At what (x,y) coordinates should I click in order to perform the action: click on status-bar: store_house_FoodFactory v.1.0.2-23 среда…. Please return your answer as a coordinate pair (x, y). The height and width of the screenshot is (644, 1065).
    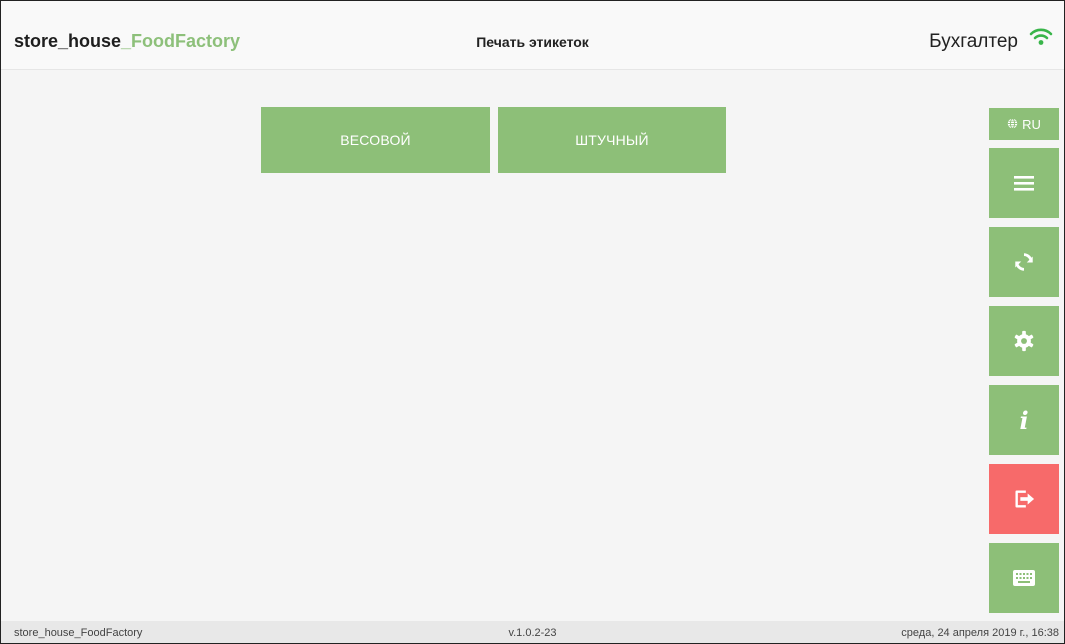
    Looking at the image, I should click on (532, 632).